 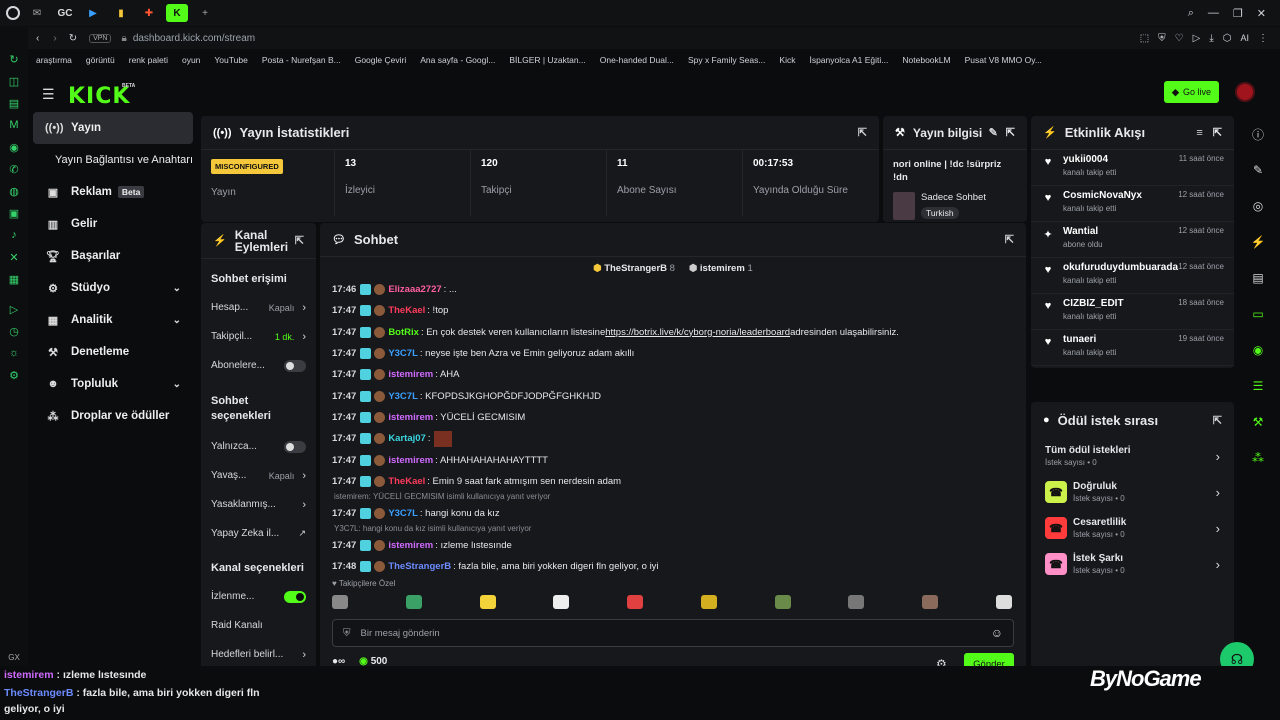 I want to click on sidebar-lightbulb-icon: ☼, so click(x=14, y=353).